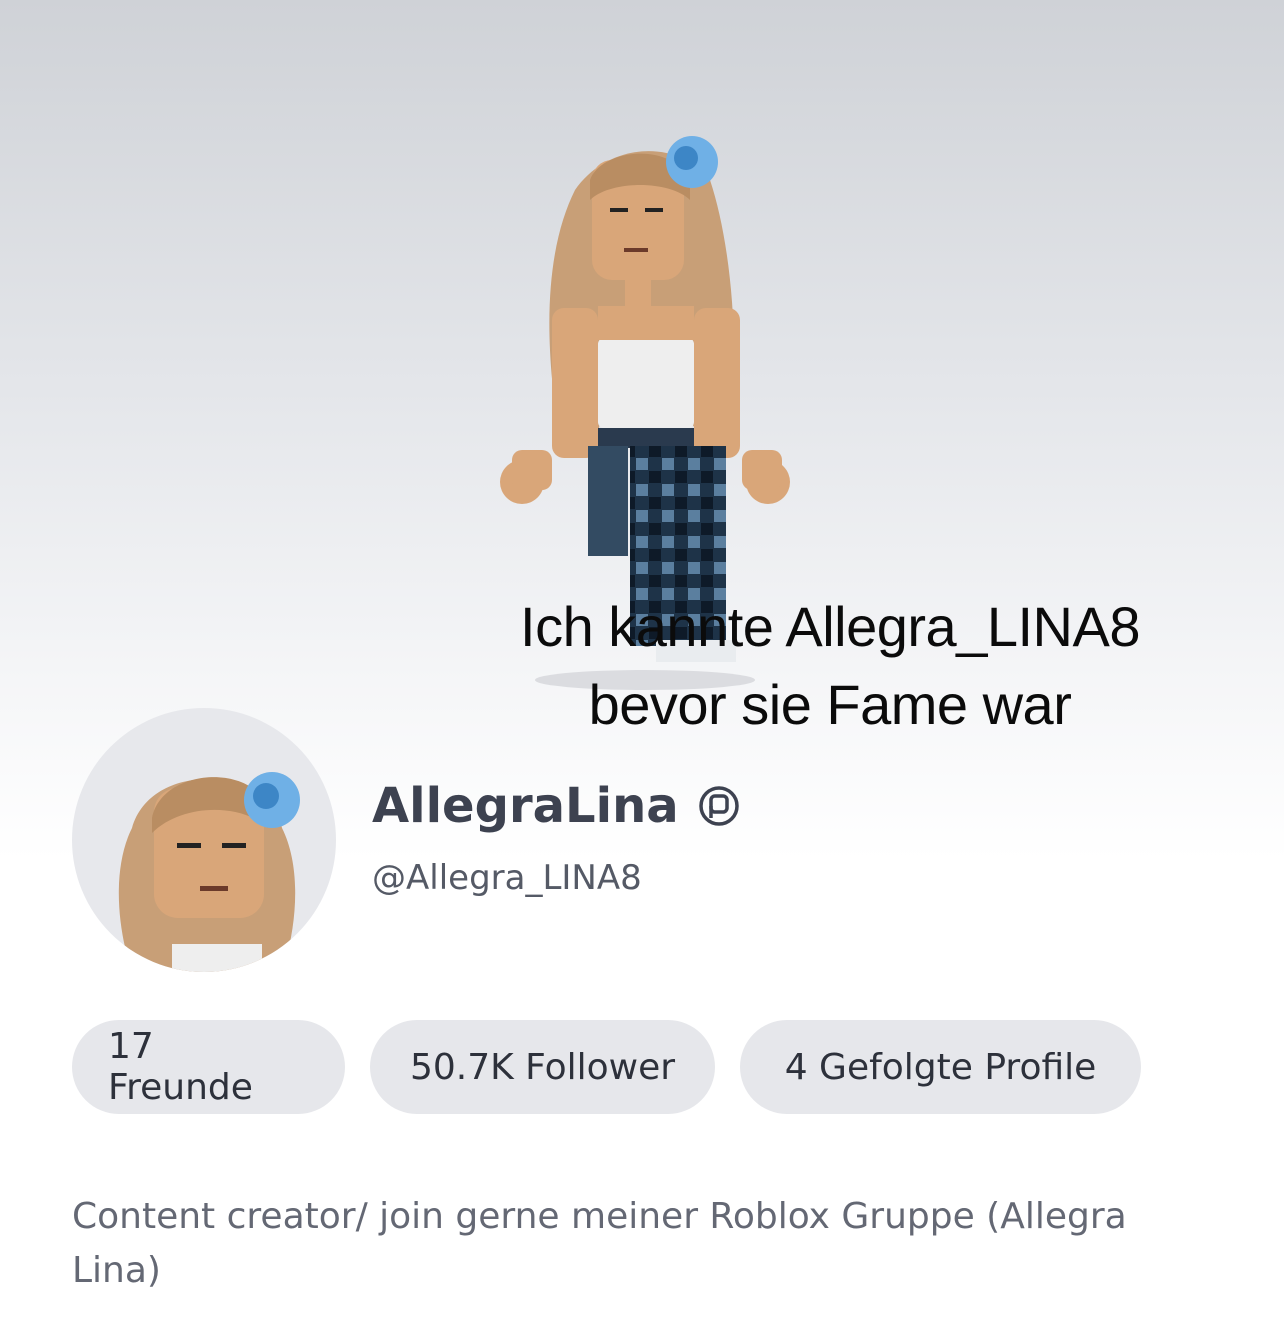  I want to click on followers-count-button: 50.7K Follower, so click(542, 1067).